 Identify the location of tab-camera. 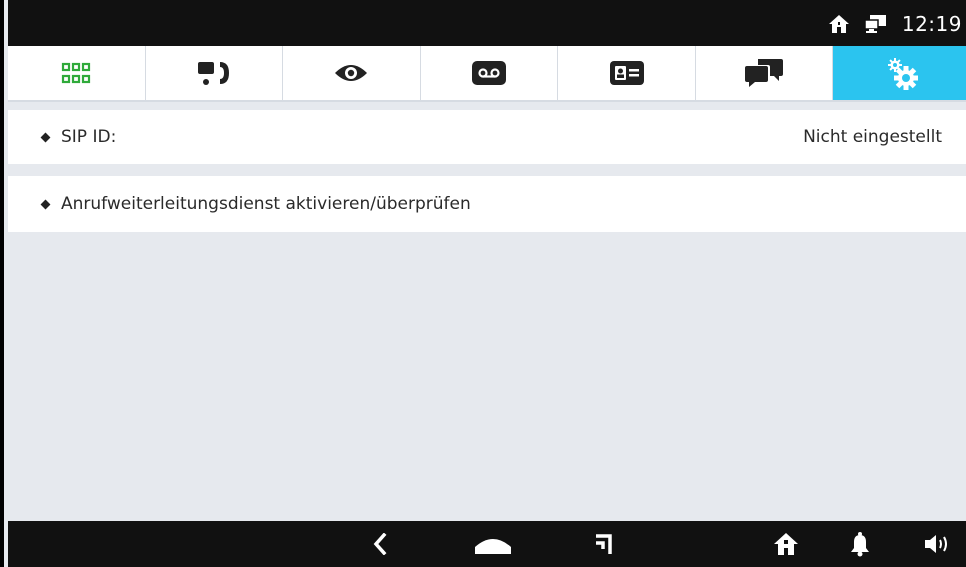
(352, 73).